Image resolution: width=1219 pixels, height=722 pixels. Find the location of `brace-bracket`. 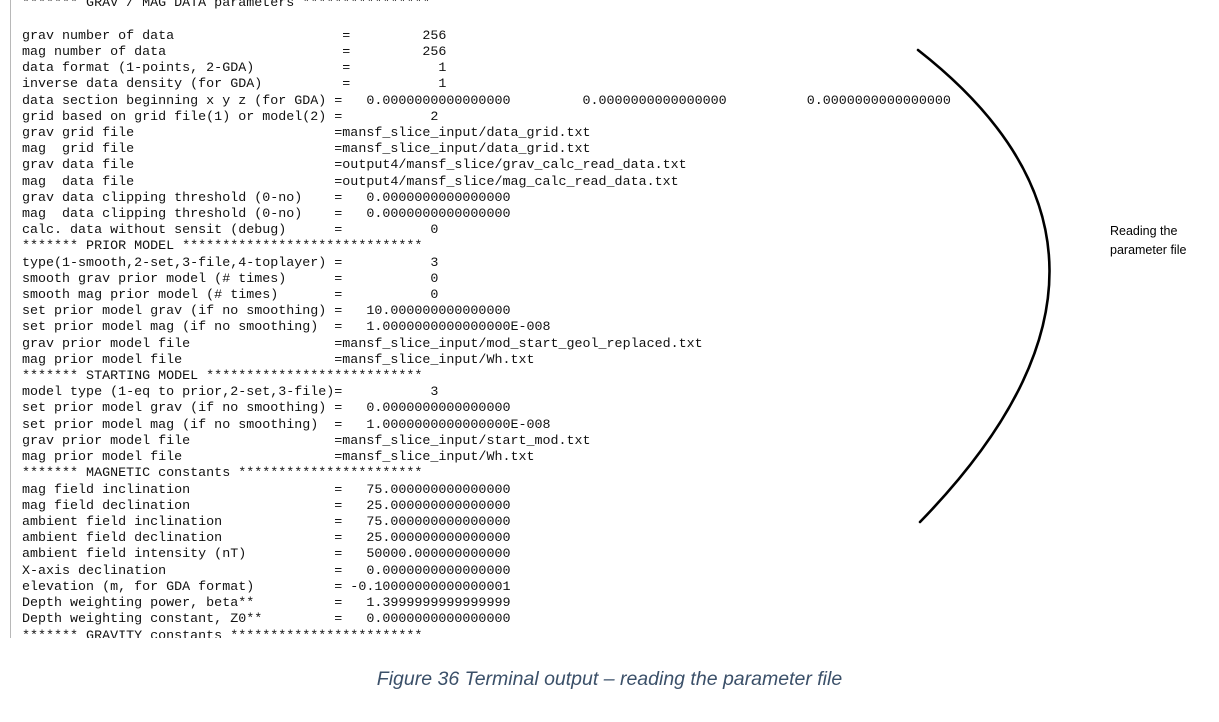

brace-bracket is located at coordinates (983, 286).